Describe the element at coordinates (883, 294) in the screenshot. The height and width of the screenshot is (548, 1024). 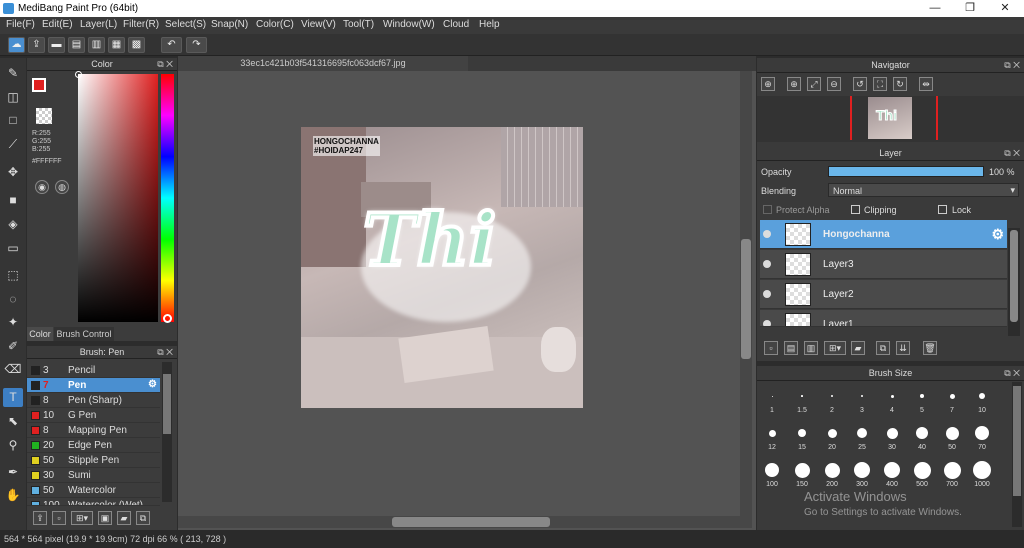
I see `layer-row: Layer2` at that location.